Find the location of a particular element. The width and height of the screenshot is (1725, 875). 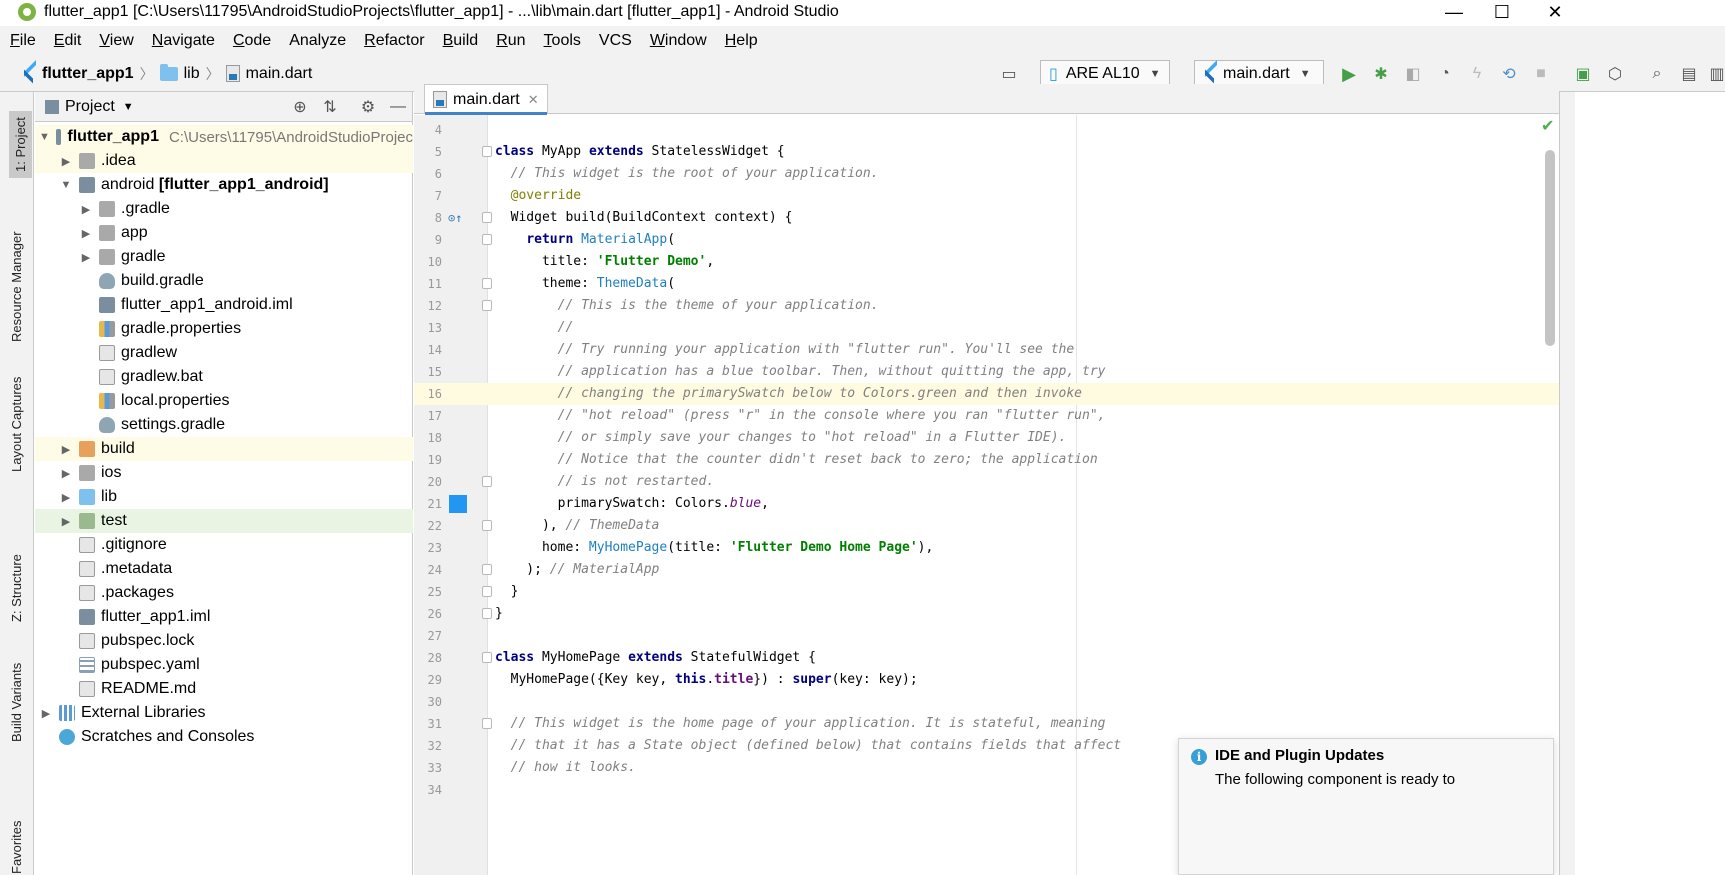

code-line: 7 @override is located at coordinates (986, 196).